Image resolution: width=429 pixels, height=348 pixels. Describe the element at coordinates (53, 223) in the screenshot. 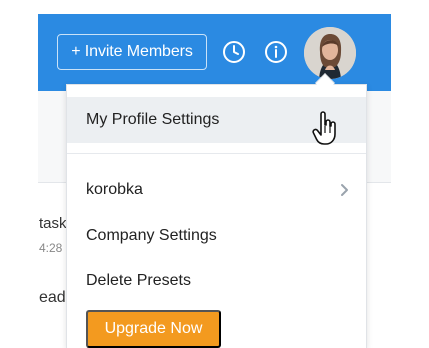

I see `background-task-text: task` at that location.